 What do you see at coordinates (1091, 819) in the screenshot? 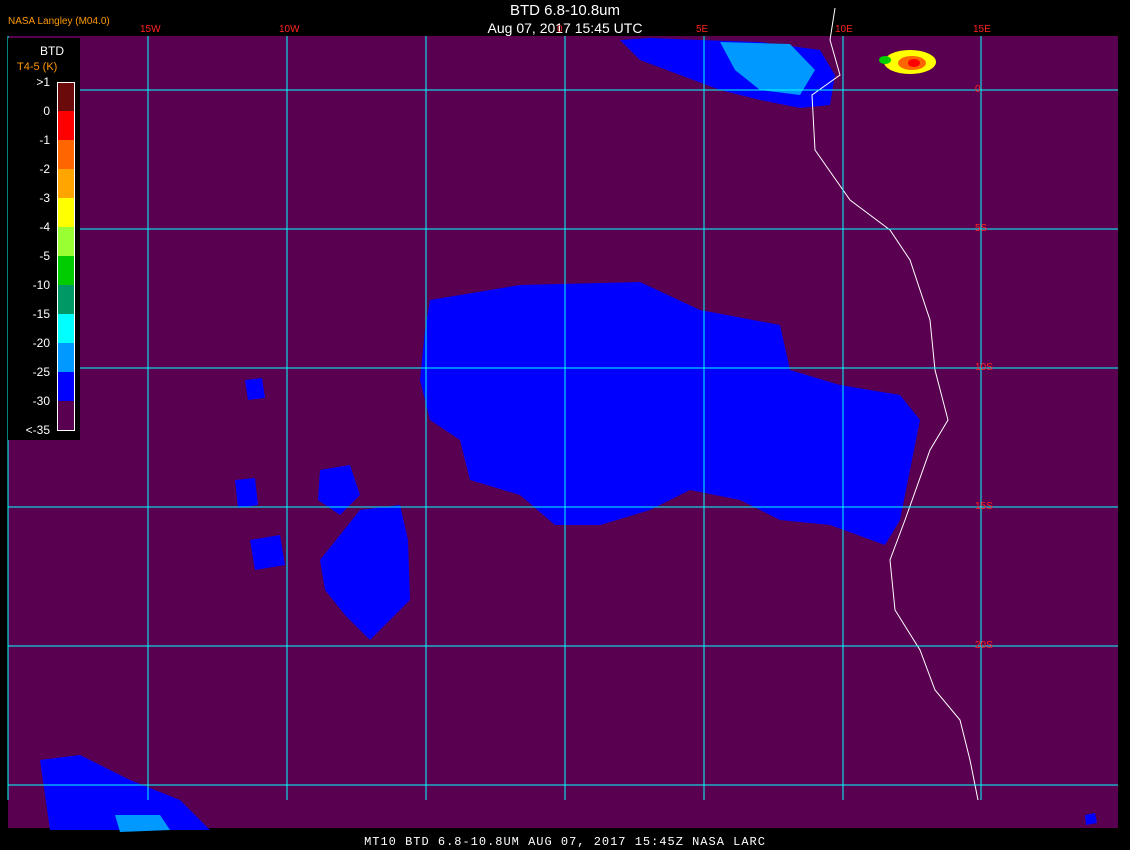
I see `cloud-tiny-se` at bounding box center [1091, 819].